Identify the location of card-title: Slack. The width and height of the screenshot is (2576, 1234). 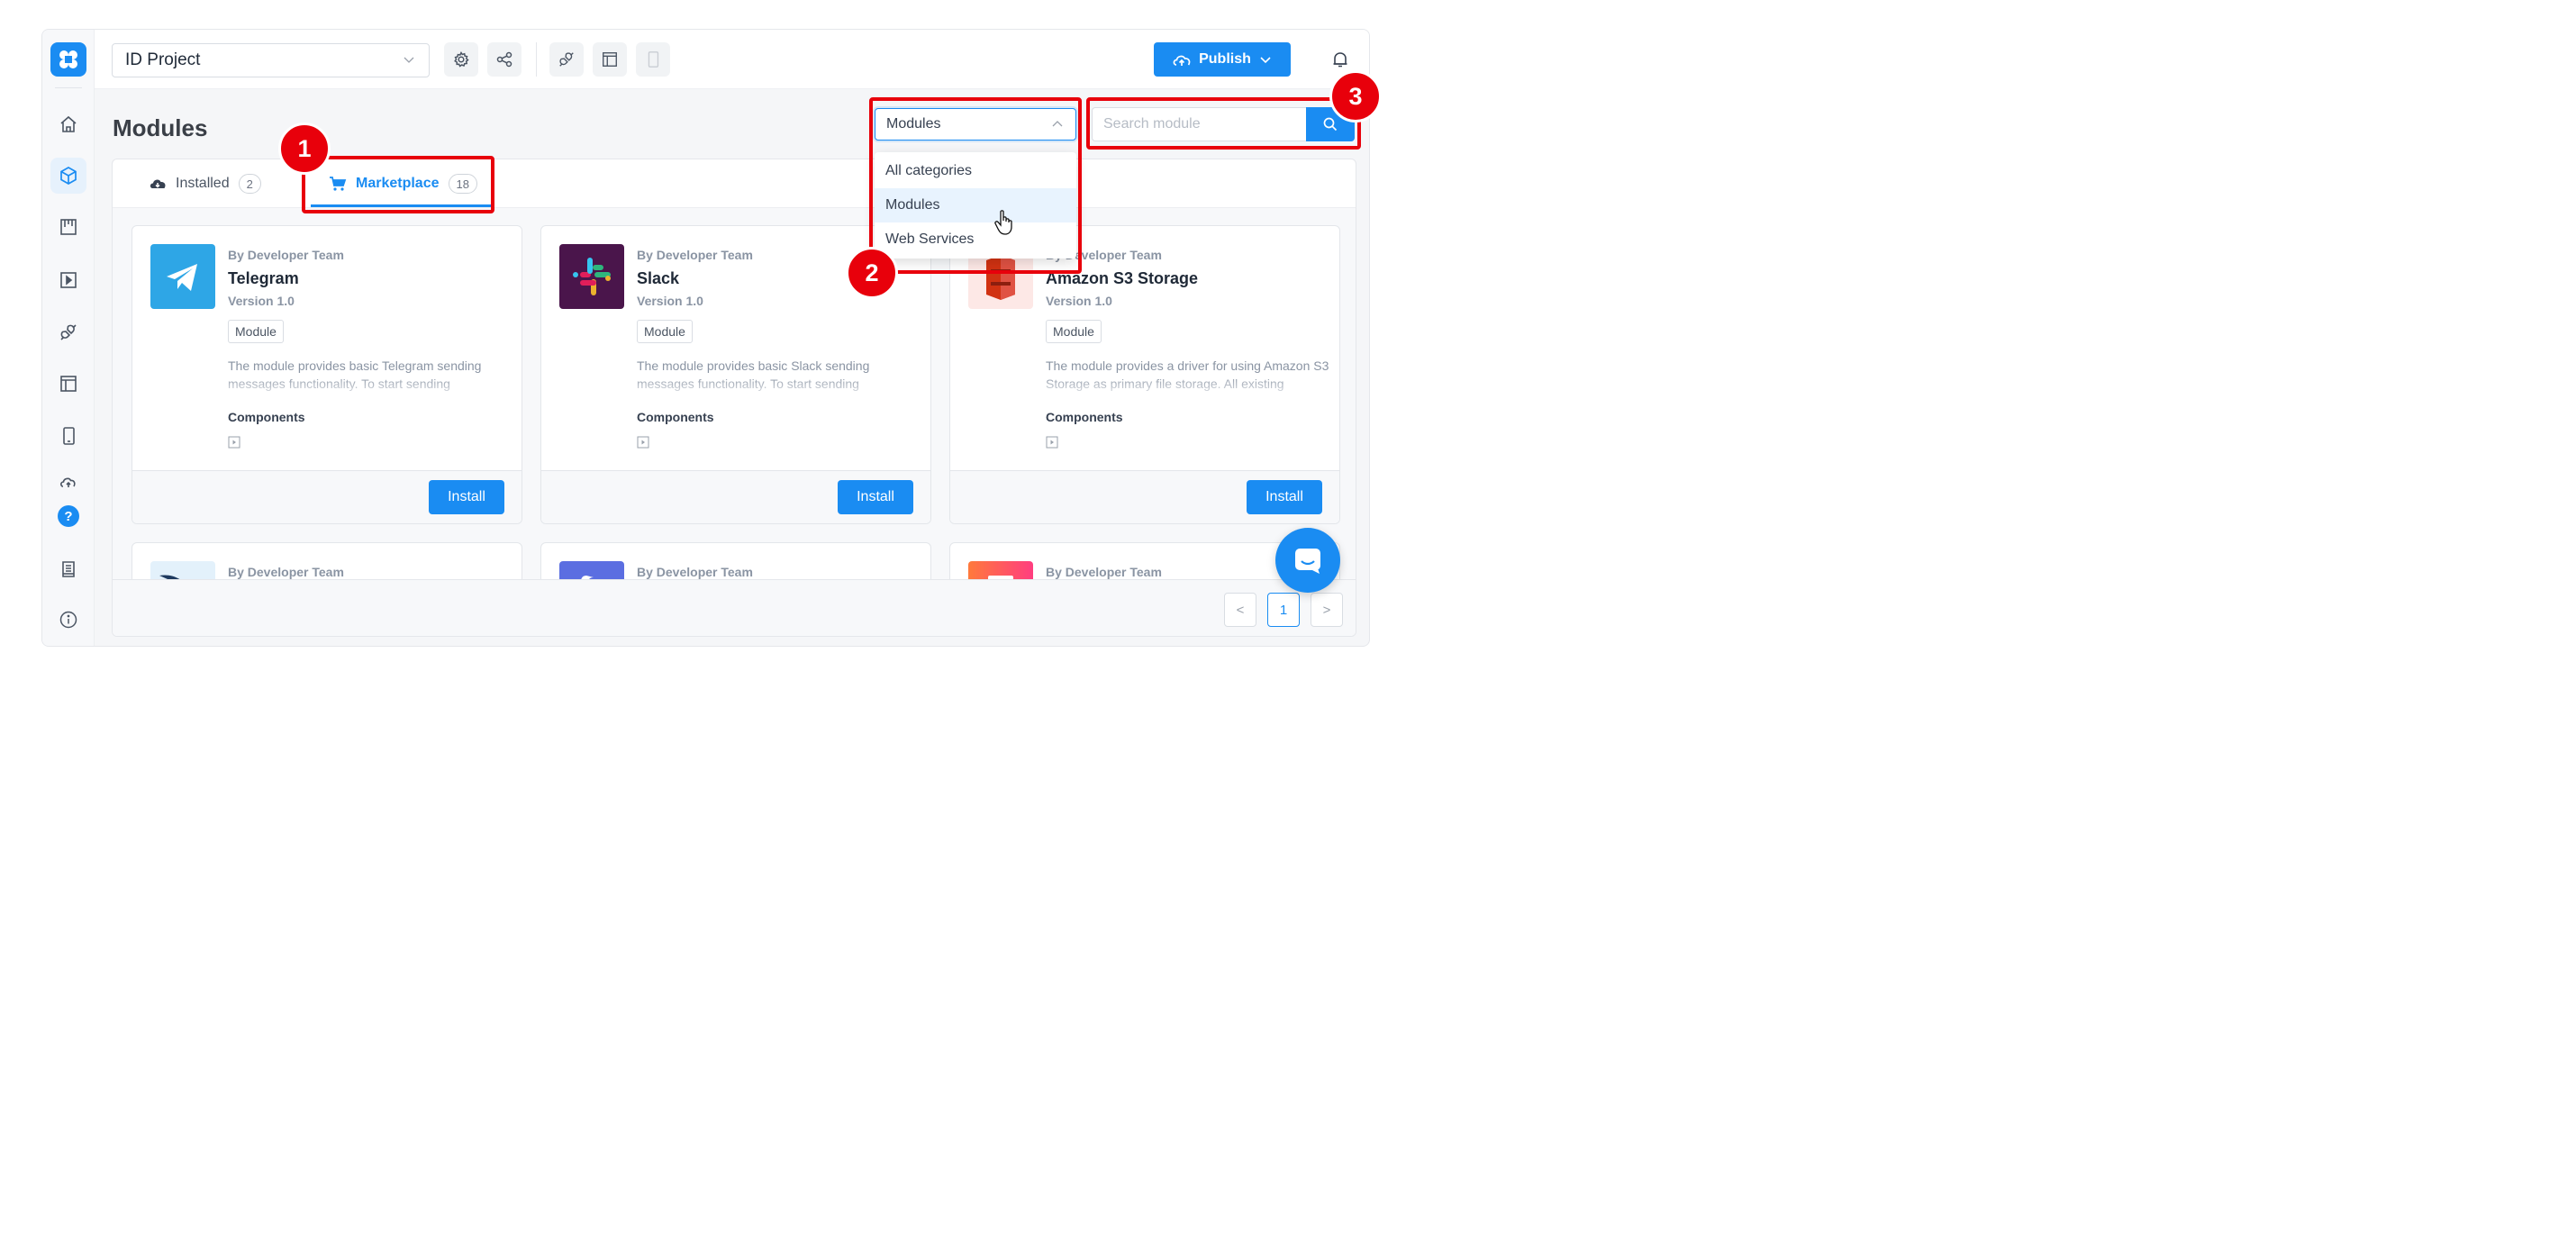
(658, 278).